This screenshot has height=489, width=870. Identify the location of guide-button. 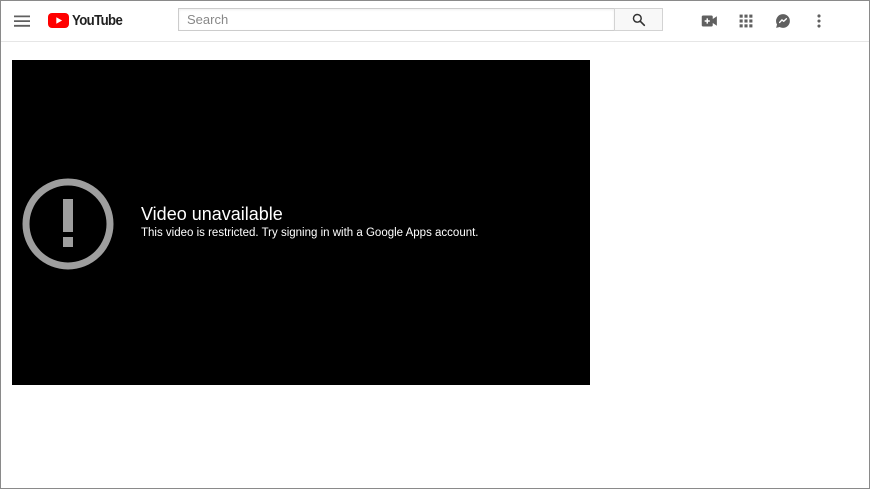
(22, 21).